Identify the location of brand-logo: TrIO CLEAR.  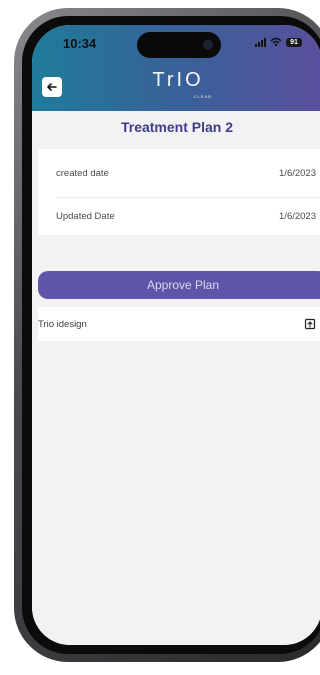
(178, 86).